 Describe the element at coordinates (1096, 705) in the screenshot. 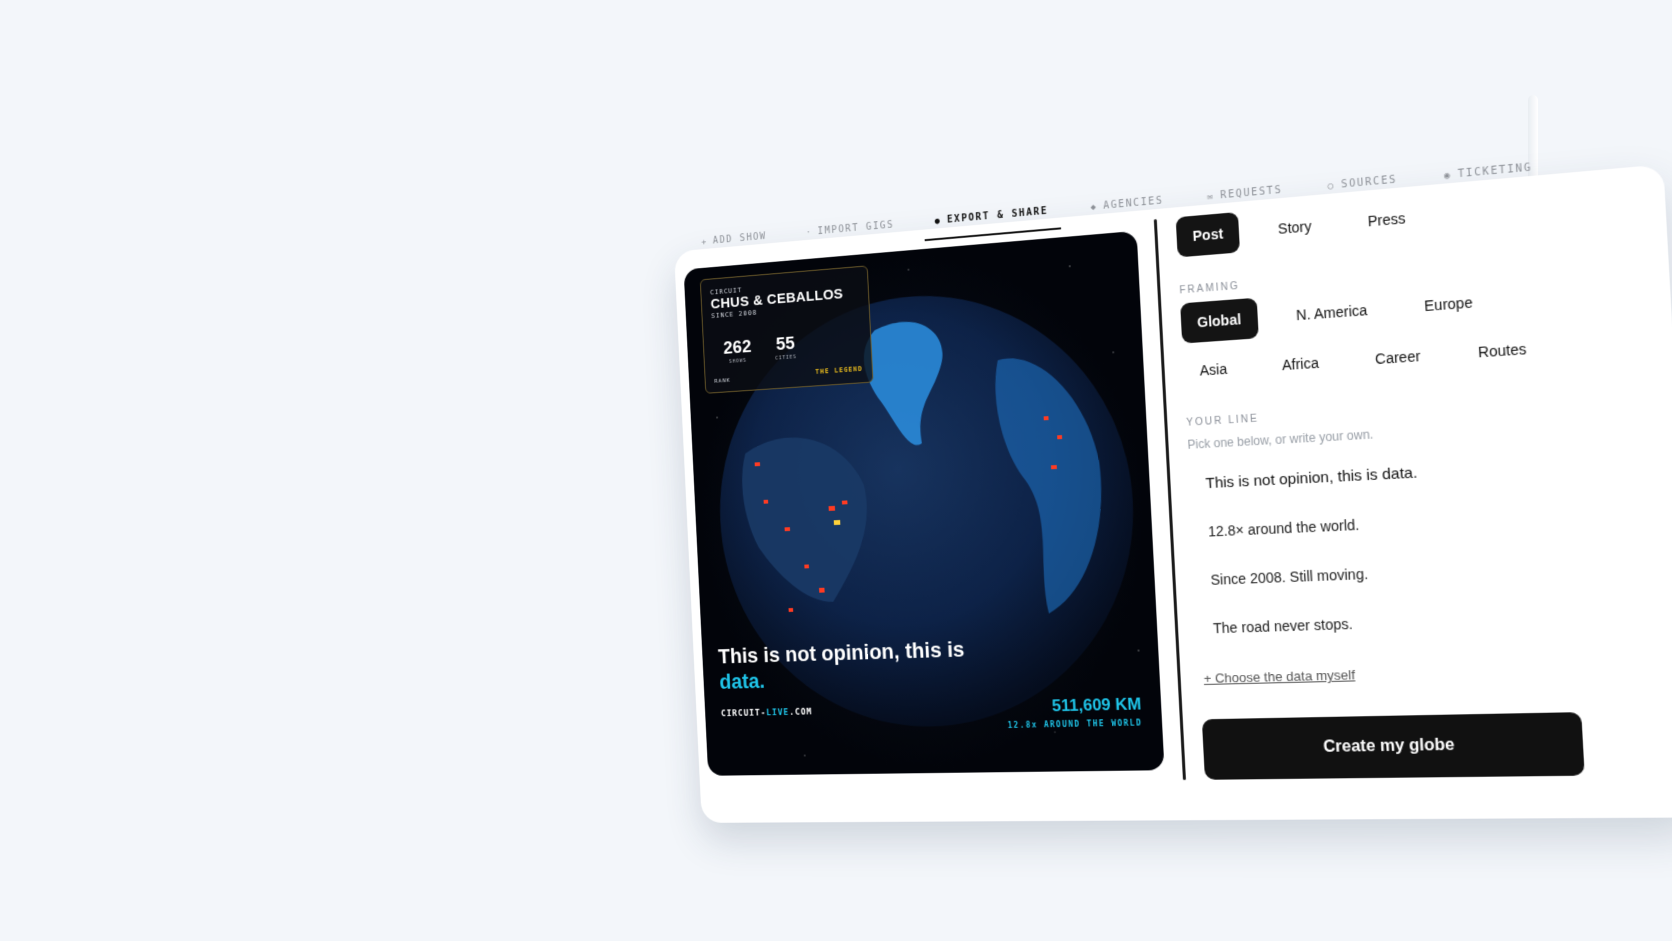

I see `distance-total: 511,609 KM` at that location.